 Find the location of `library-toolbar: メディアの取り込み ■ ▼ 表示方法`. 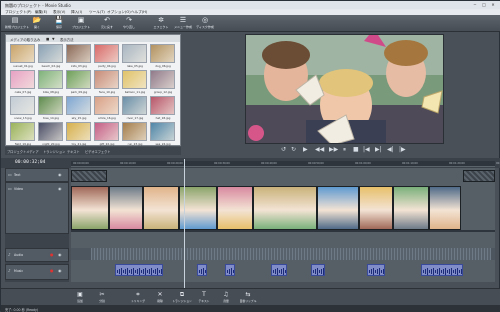

library-toolbar: メディアの取り込み ■ ▼ 表示方法 is located at coordinates (93, 38).